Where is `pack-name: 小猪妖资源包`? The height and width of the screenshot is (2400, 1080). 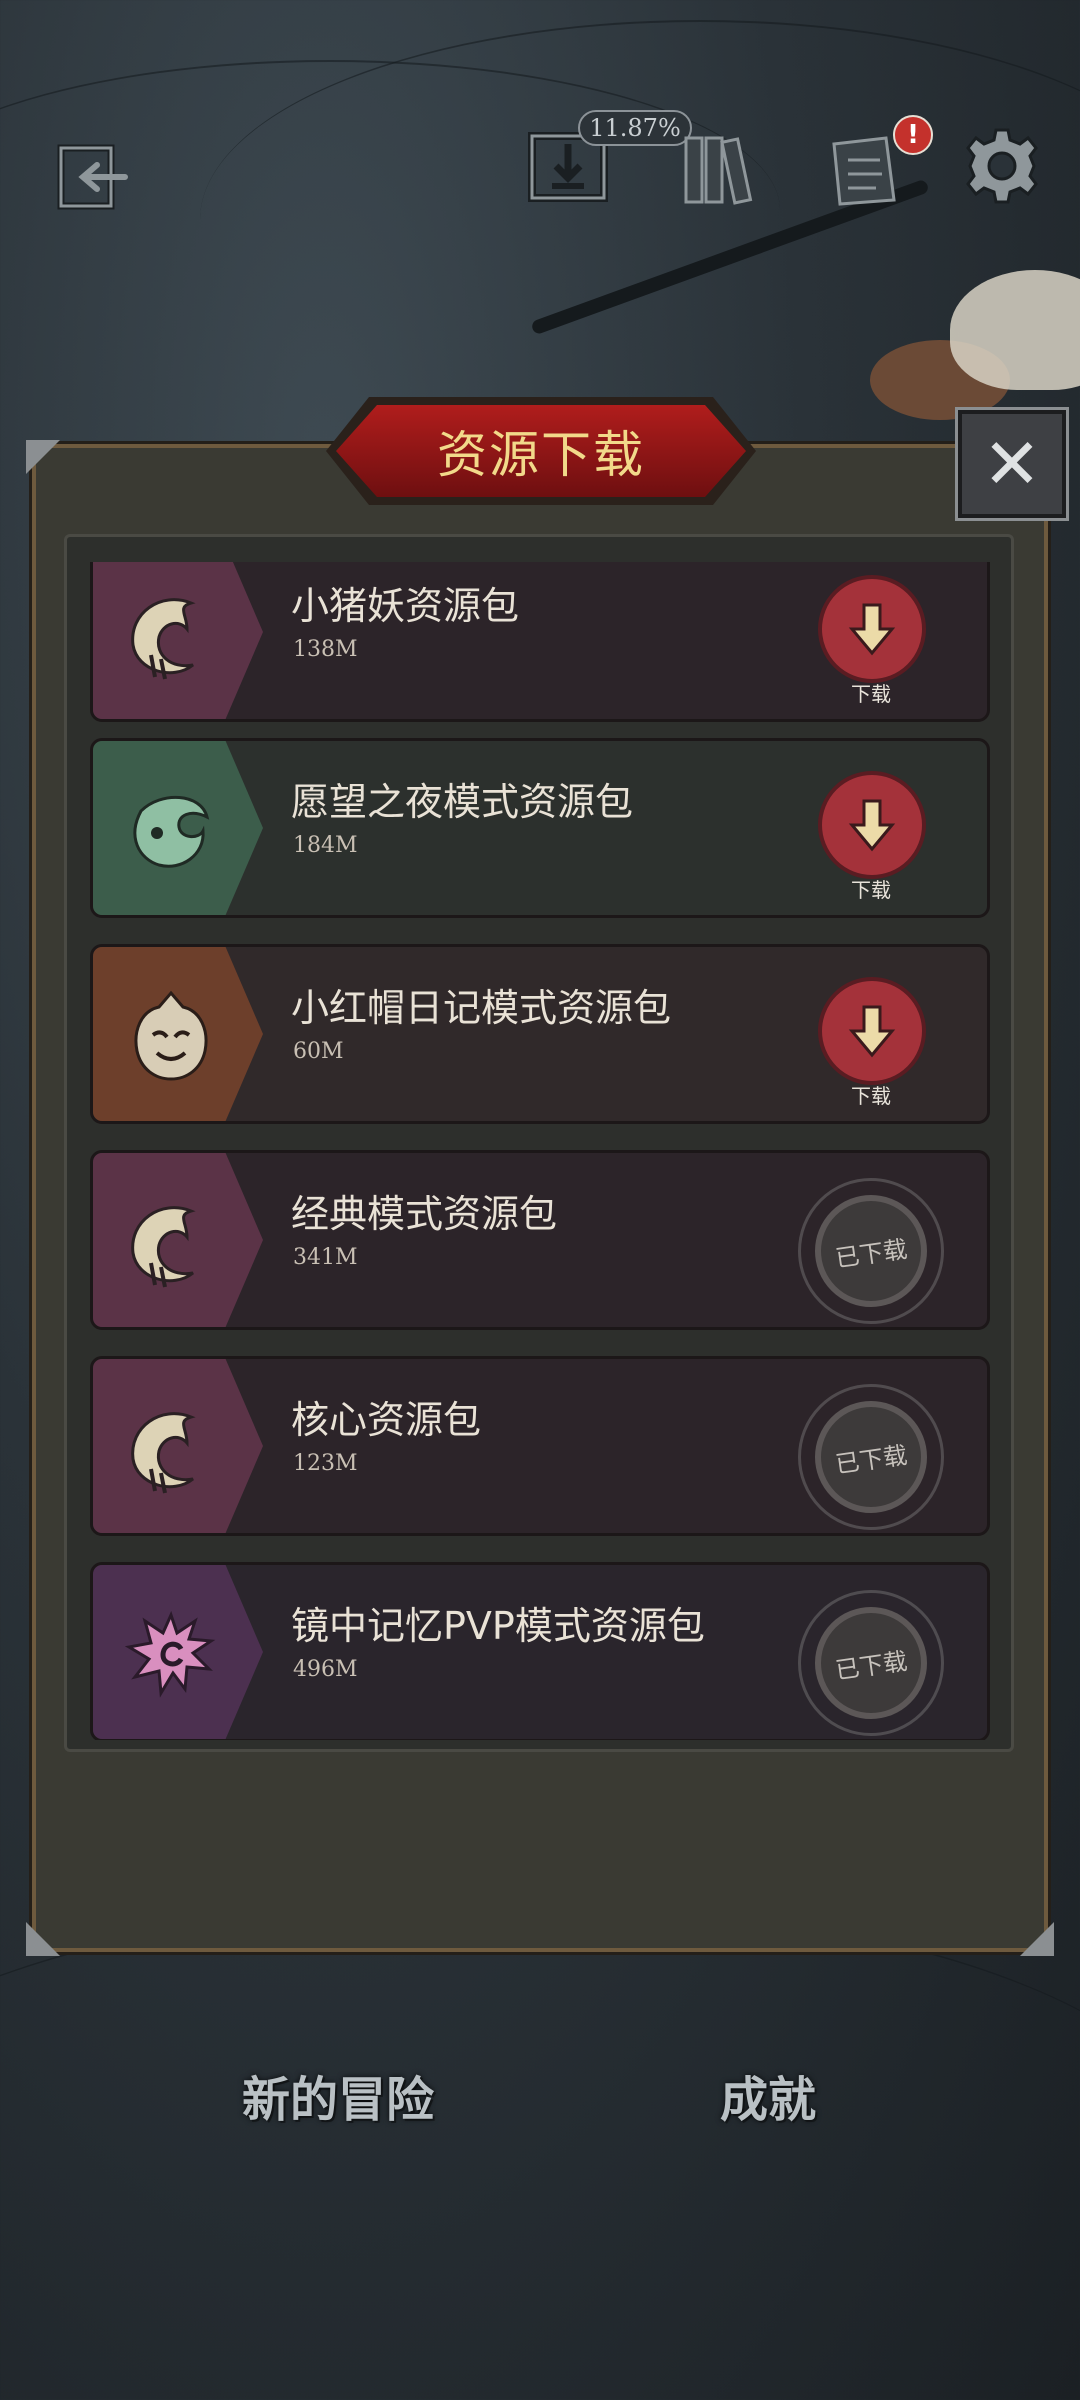 pack-name: 小猪妖资源包 is located at coordinates (405, 606).